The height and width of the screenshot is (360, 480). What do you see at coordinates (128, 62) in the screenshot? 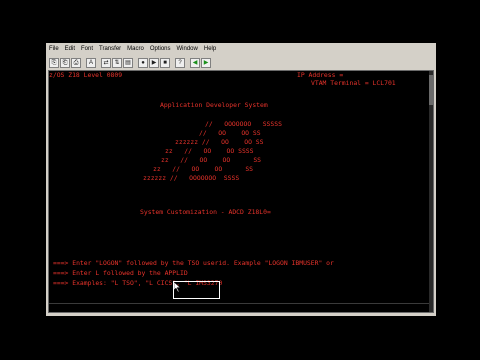
I see `macro-icon: ▤` at bounding box center [128, 62].